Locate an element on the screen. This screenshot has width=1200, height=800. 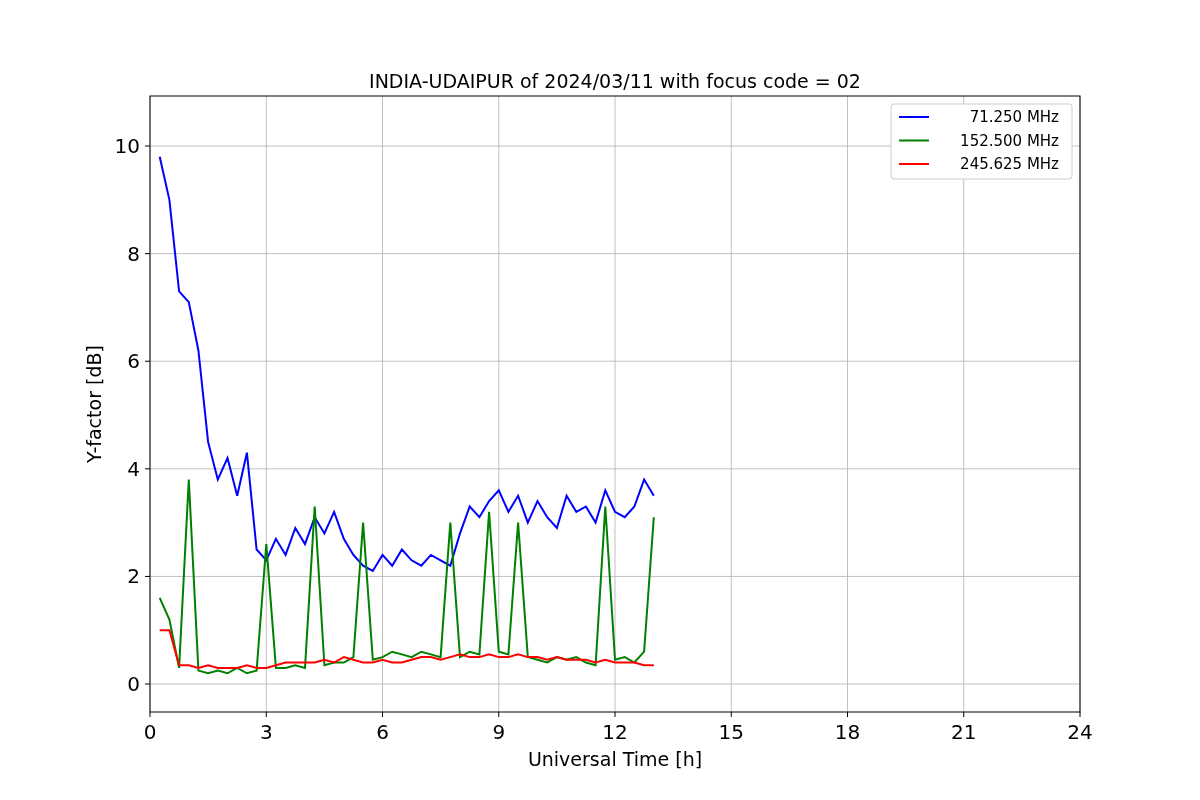
legend-label: 245.625 MHz is located at coordinates (1009, 164).